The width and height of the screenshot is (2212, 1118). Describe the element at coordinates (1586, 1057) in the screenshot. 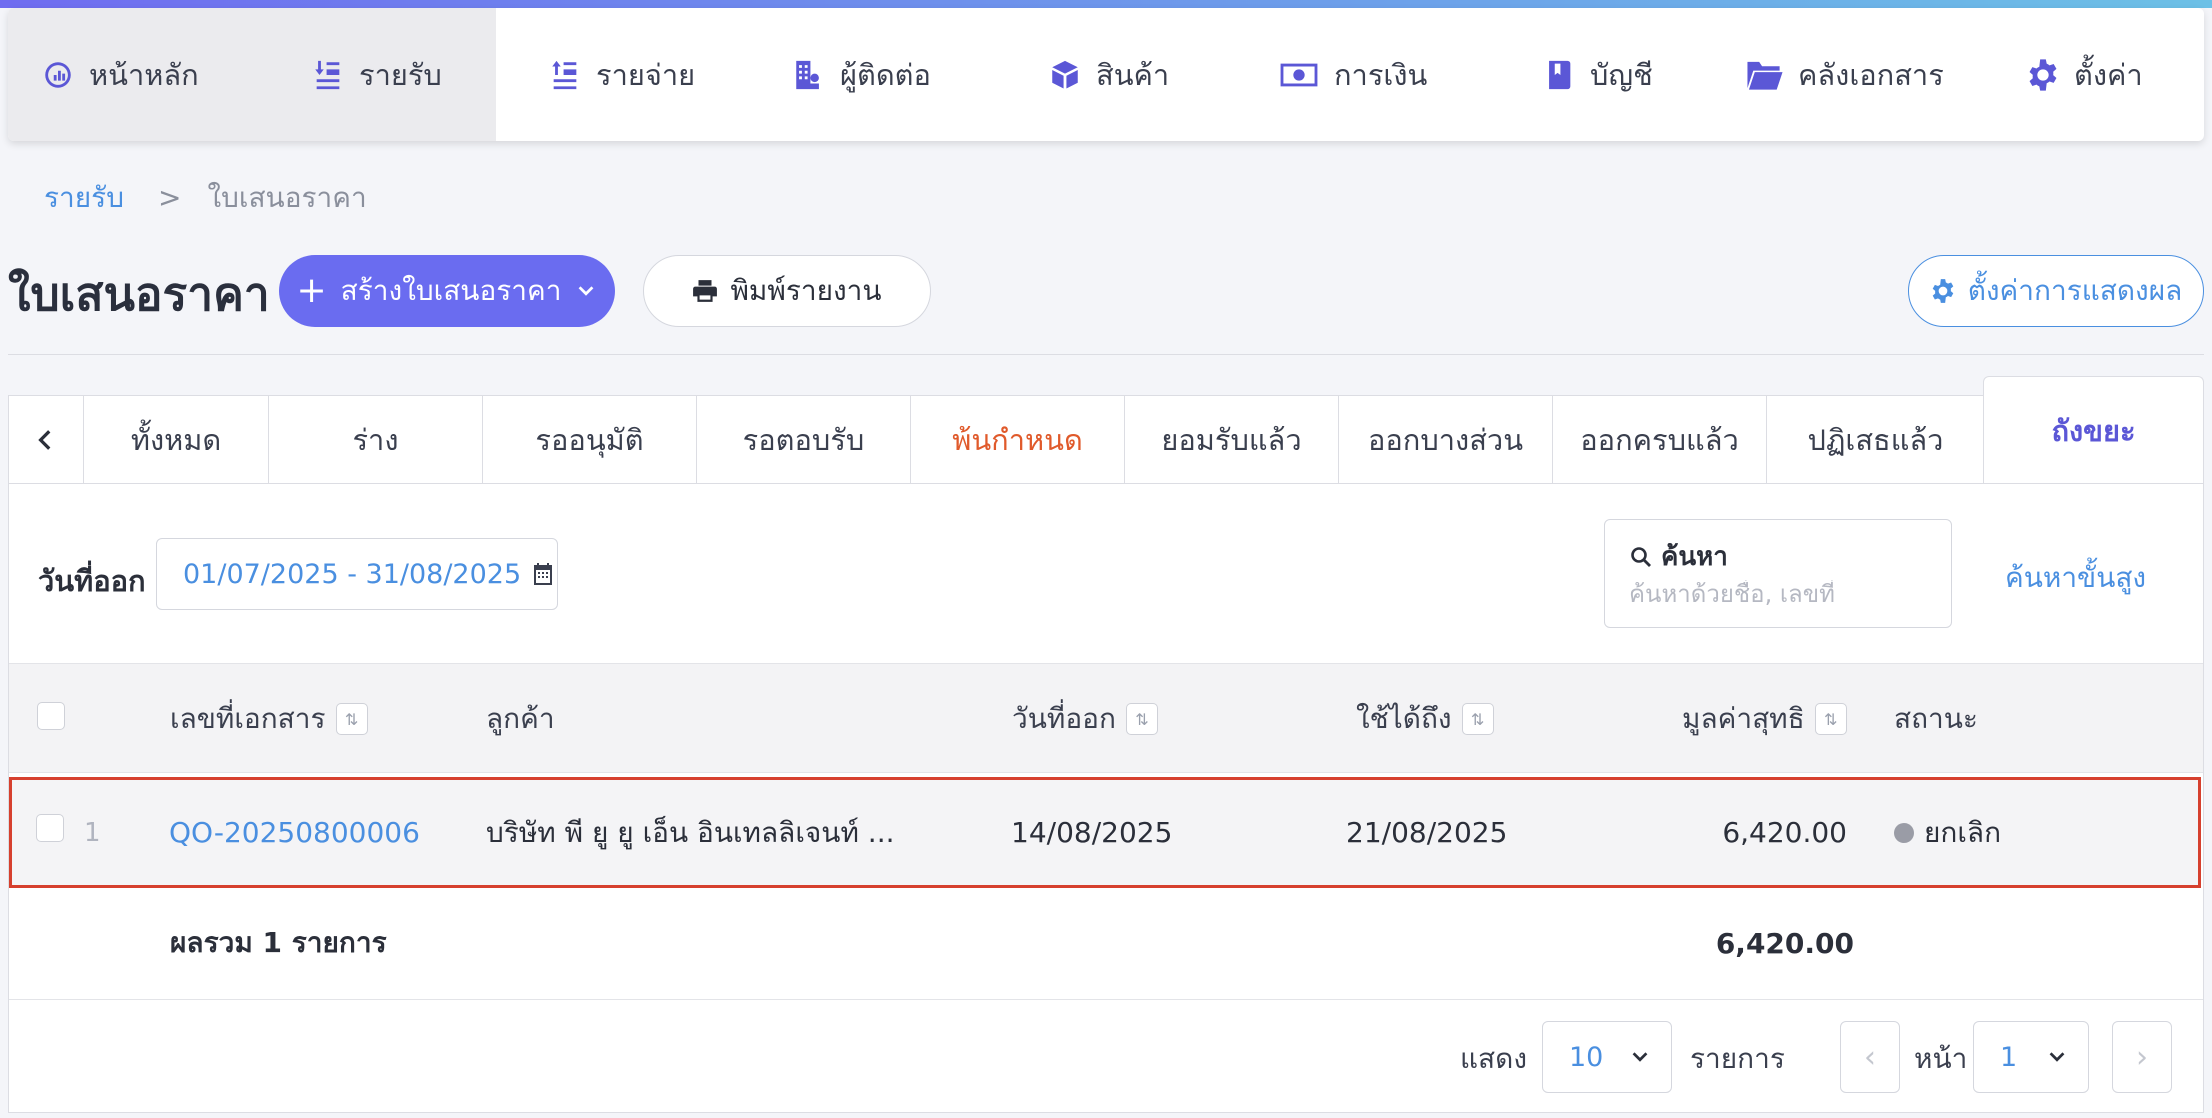

I see `page-size-value: 10` at that location.